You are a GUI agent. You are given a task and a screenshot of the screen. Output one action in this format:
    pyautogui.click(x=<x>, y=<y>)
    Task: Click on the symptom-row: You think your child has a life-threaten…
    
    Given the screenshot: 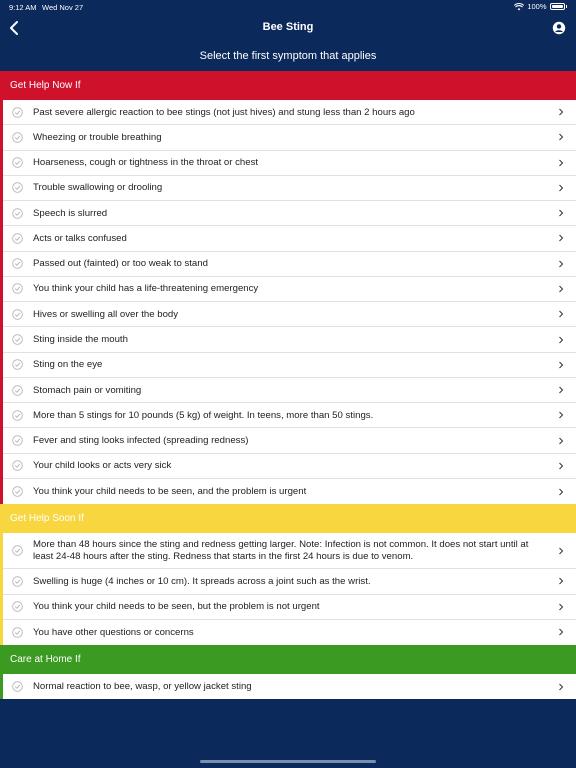 What is the action you would take?
    pyautogui.click(x=289, y=290)
    